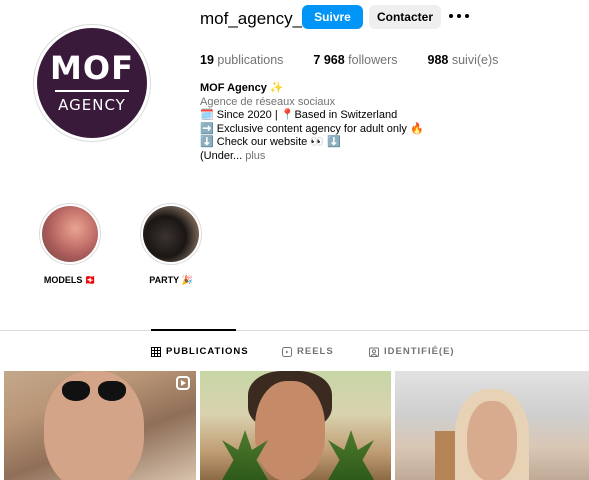 Image resolution: width=589 pixels, height=480 pixels. What do you see at coordinates (459, 16) in the screenshot?
I see `more-options-icon` at bounding box center [459, 16].